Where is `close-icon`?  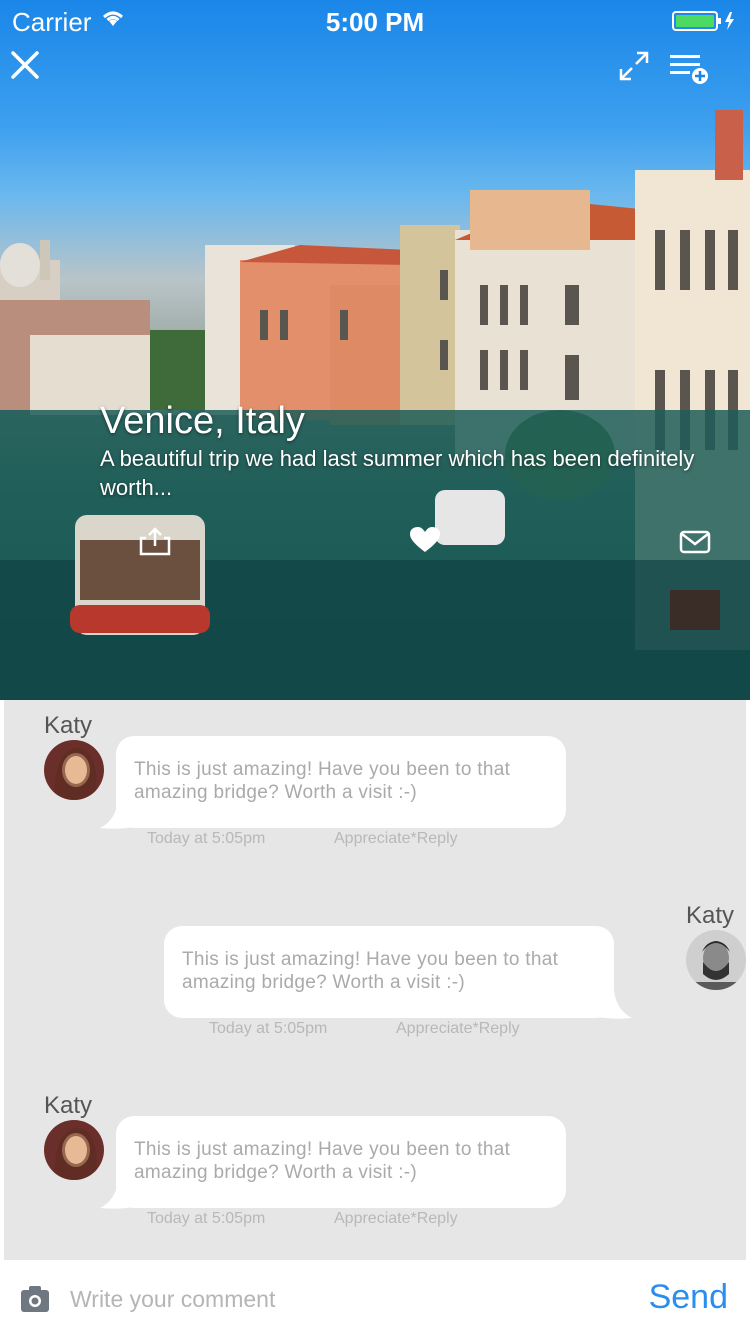 close-icon is located at coordinates (25, 67).